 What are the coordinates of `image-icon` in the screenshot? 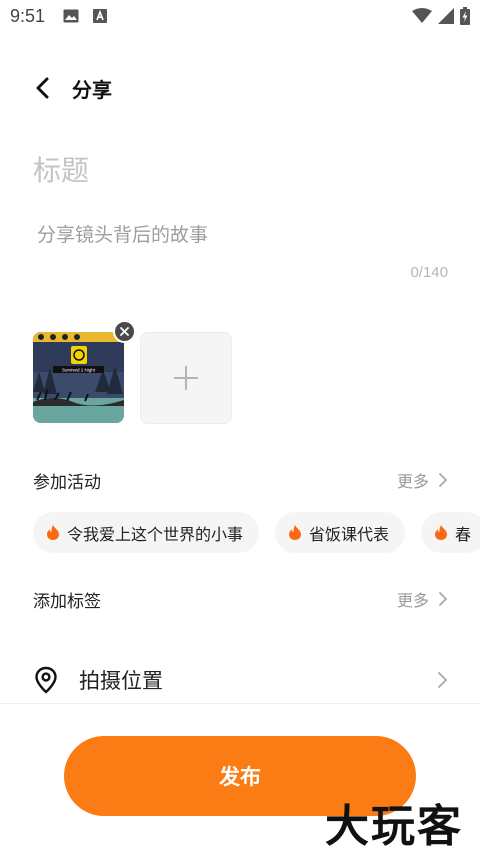 It's located at (71, 16).